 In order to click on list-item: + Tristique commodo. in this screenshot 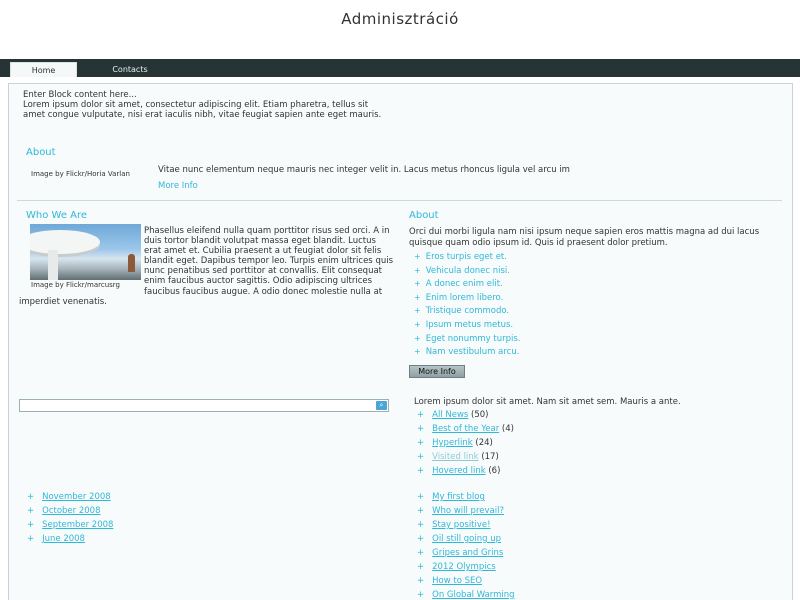, I will do `click(467, 313)`.